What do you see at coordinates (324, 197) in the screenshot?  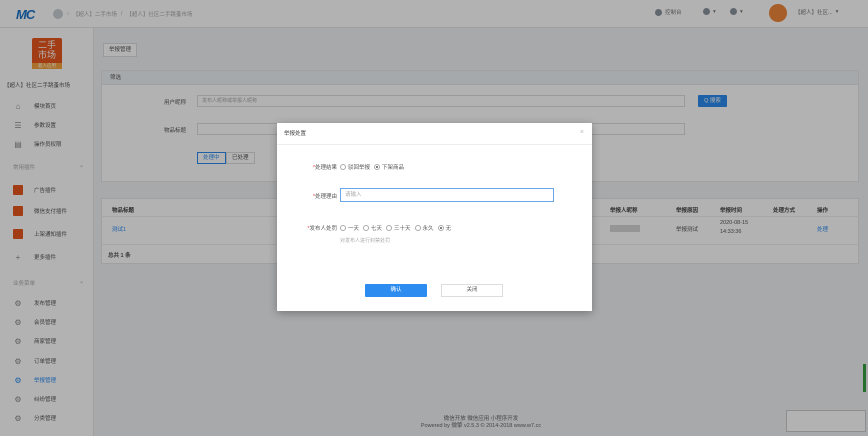 I see `reason-label: *处理理由` at bounding box center [324, 197].